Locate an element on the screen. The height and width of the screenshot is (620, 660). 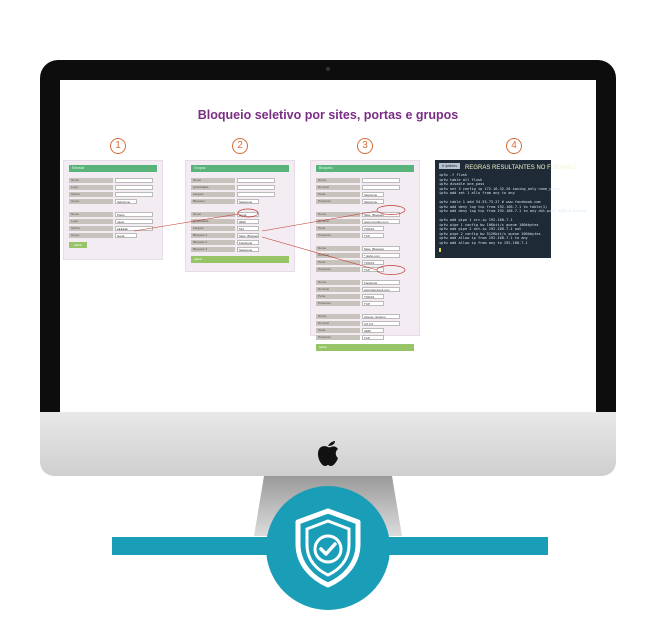
terminal-line: ipfw add pipe 1 src-ip 192.168.7.1 is located at coordinates (476, 220).